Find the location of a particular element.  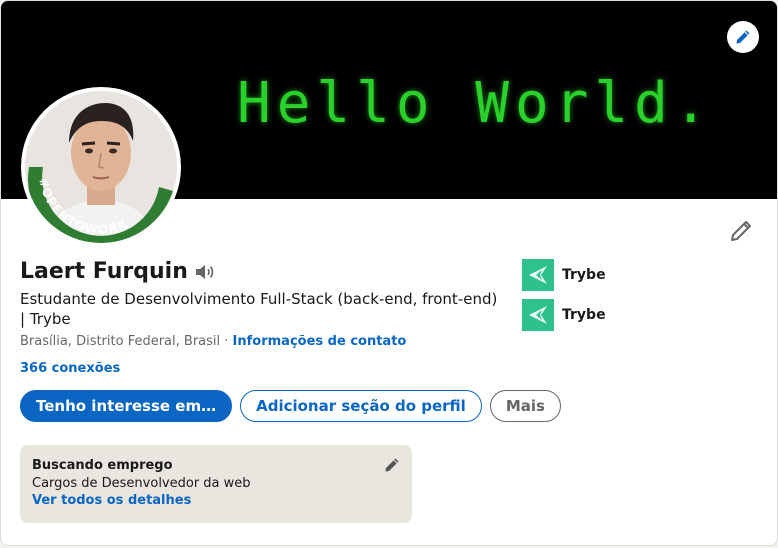

more-button: Mais is located at coordinates (525, 406).